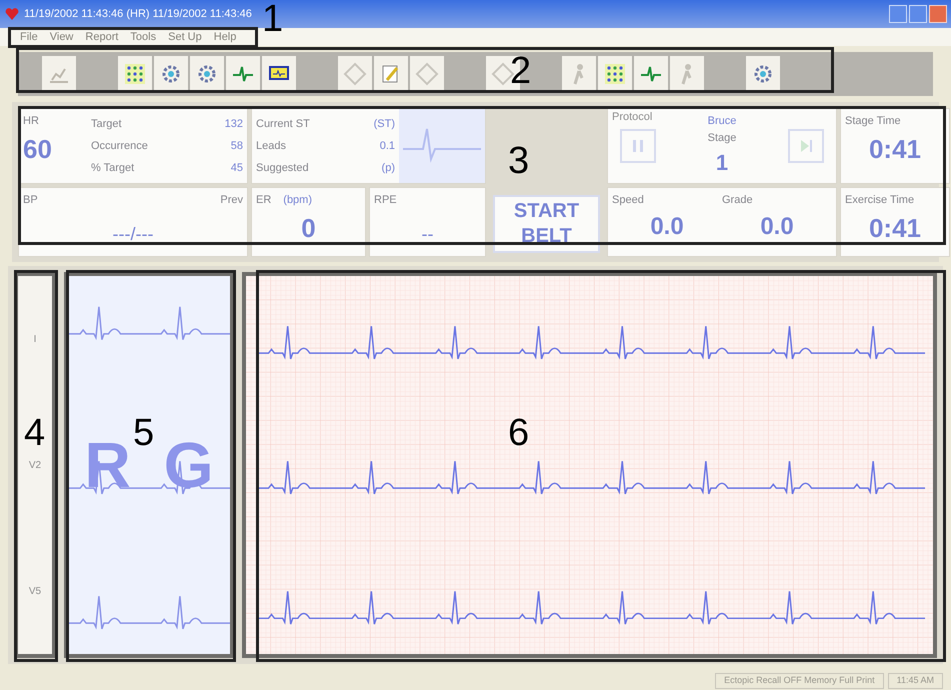  Describe the element at coordinates (722, 121) in the screenshot. I see `protocol-name: Bruce` at that location.